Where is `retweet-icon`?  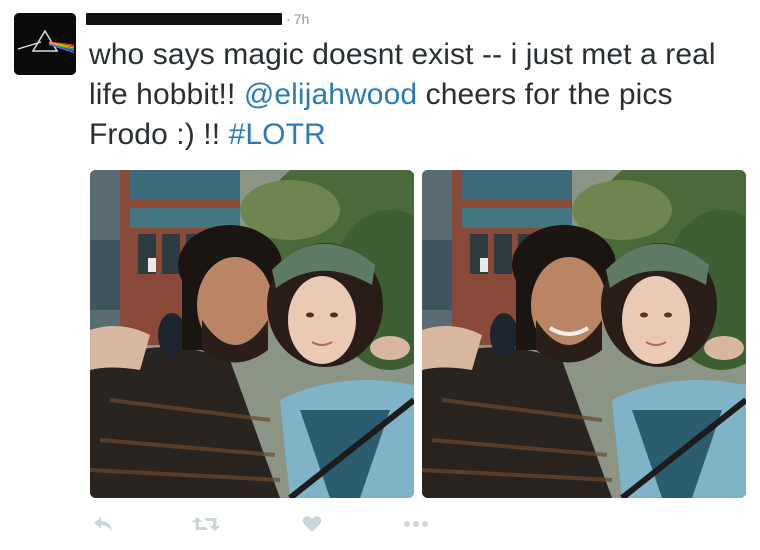
retweet-icon is located at coordinates (206, 524).